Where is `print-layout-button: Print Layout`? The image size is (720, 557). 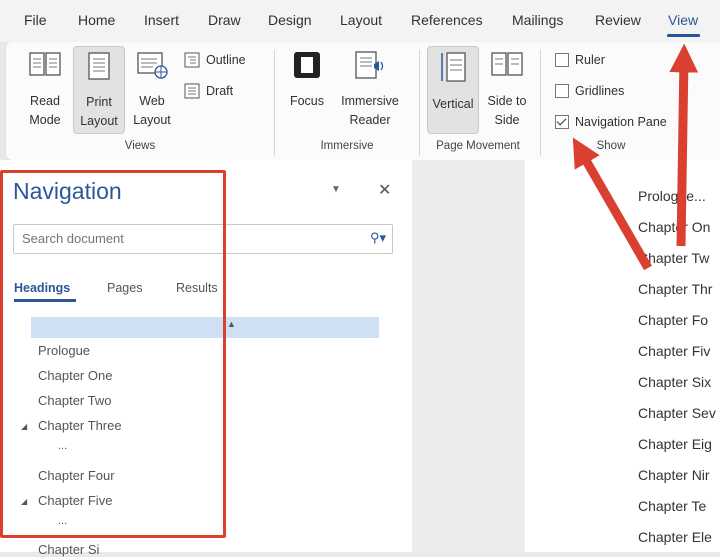 print-layout-button: Print Layout is located at coordinates (99, 90).